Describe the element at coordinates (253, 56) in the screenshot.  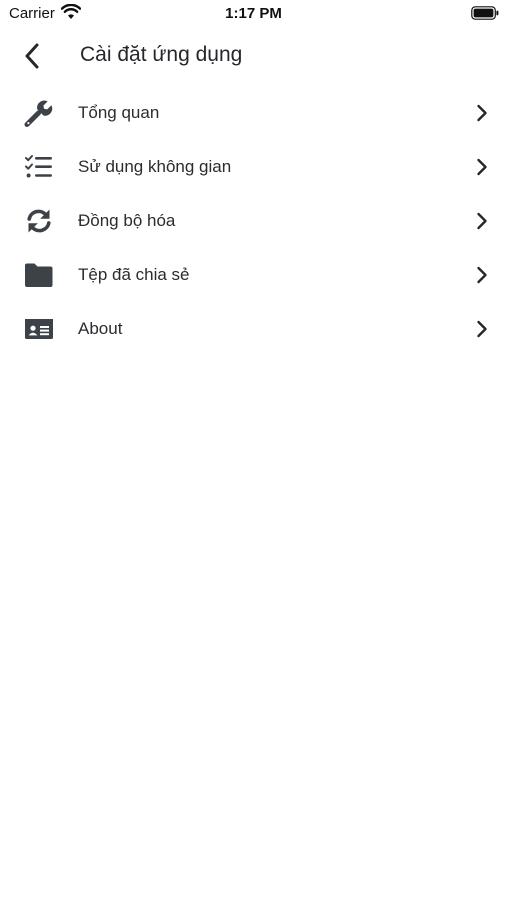
I see `navigation-bar: Cài đặt ứng dụng` at that location.